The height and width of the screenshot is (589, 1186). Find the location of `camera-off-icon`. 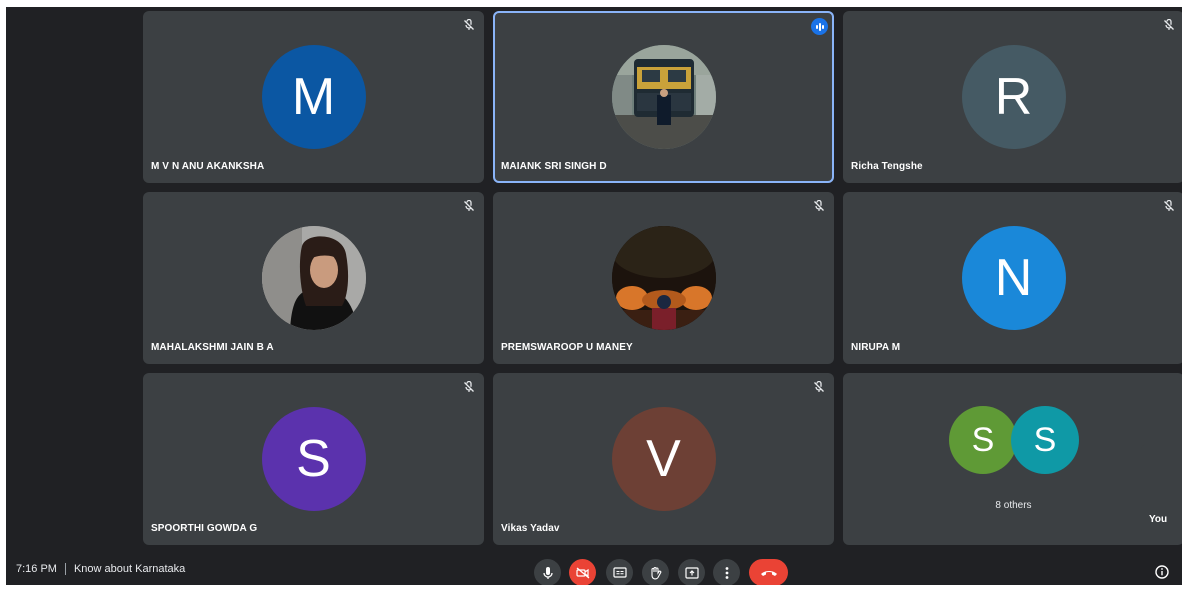

camera-off-icon is located at coordinates (582, 572).